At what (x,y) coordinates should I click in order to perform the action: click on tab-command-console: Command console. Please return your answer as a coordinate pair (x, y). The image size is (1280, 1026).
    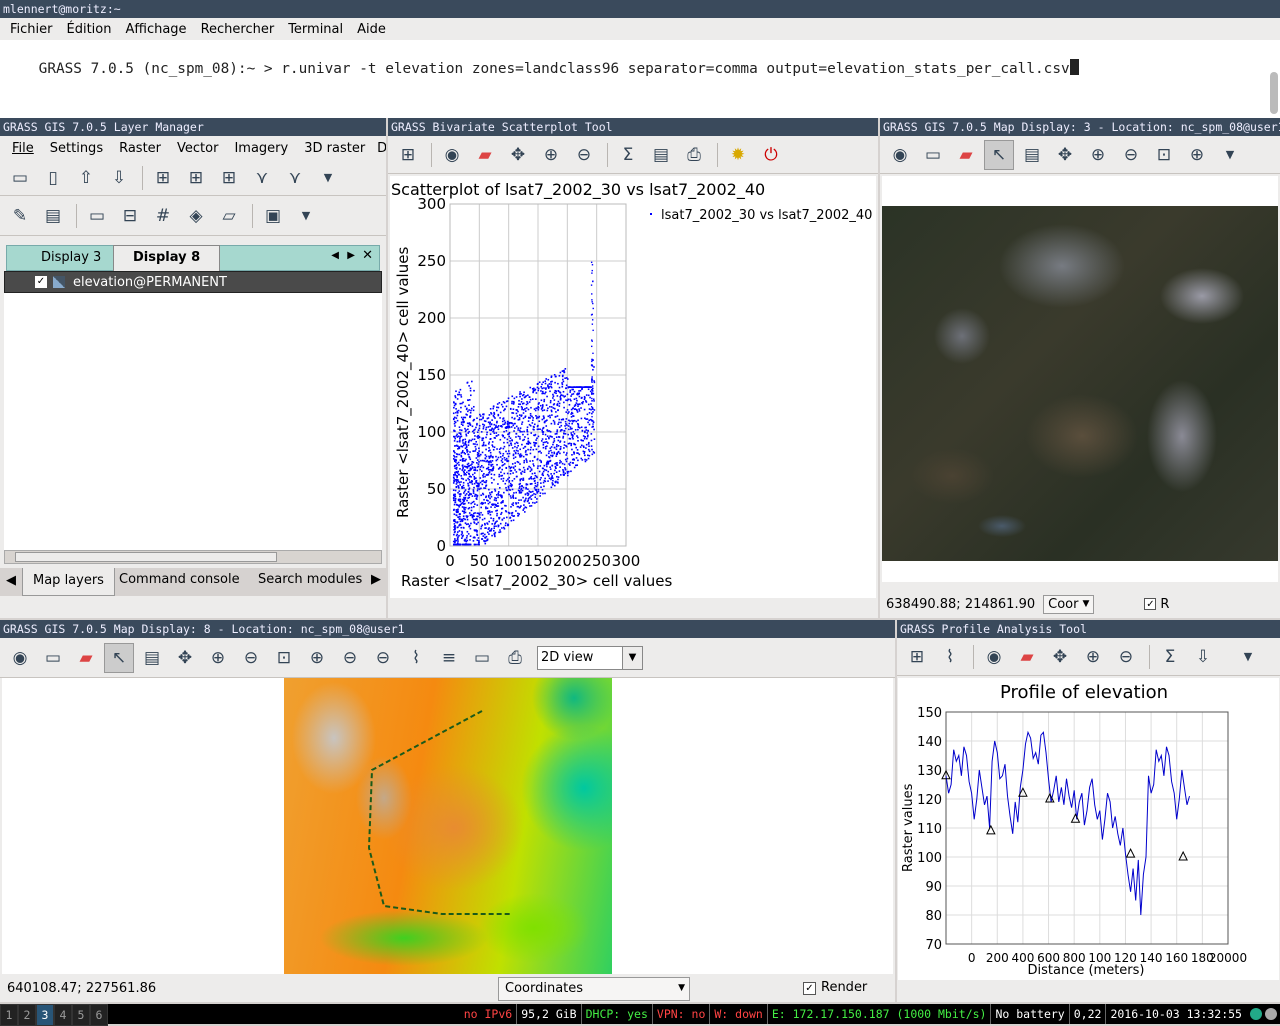
    Looking at the image, I should click on (179, 579).